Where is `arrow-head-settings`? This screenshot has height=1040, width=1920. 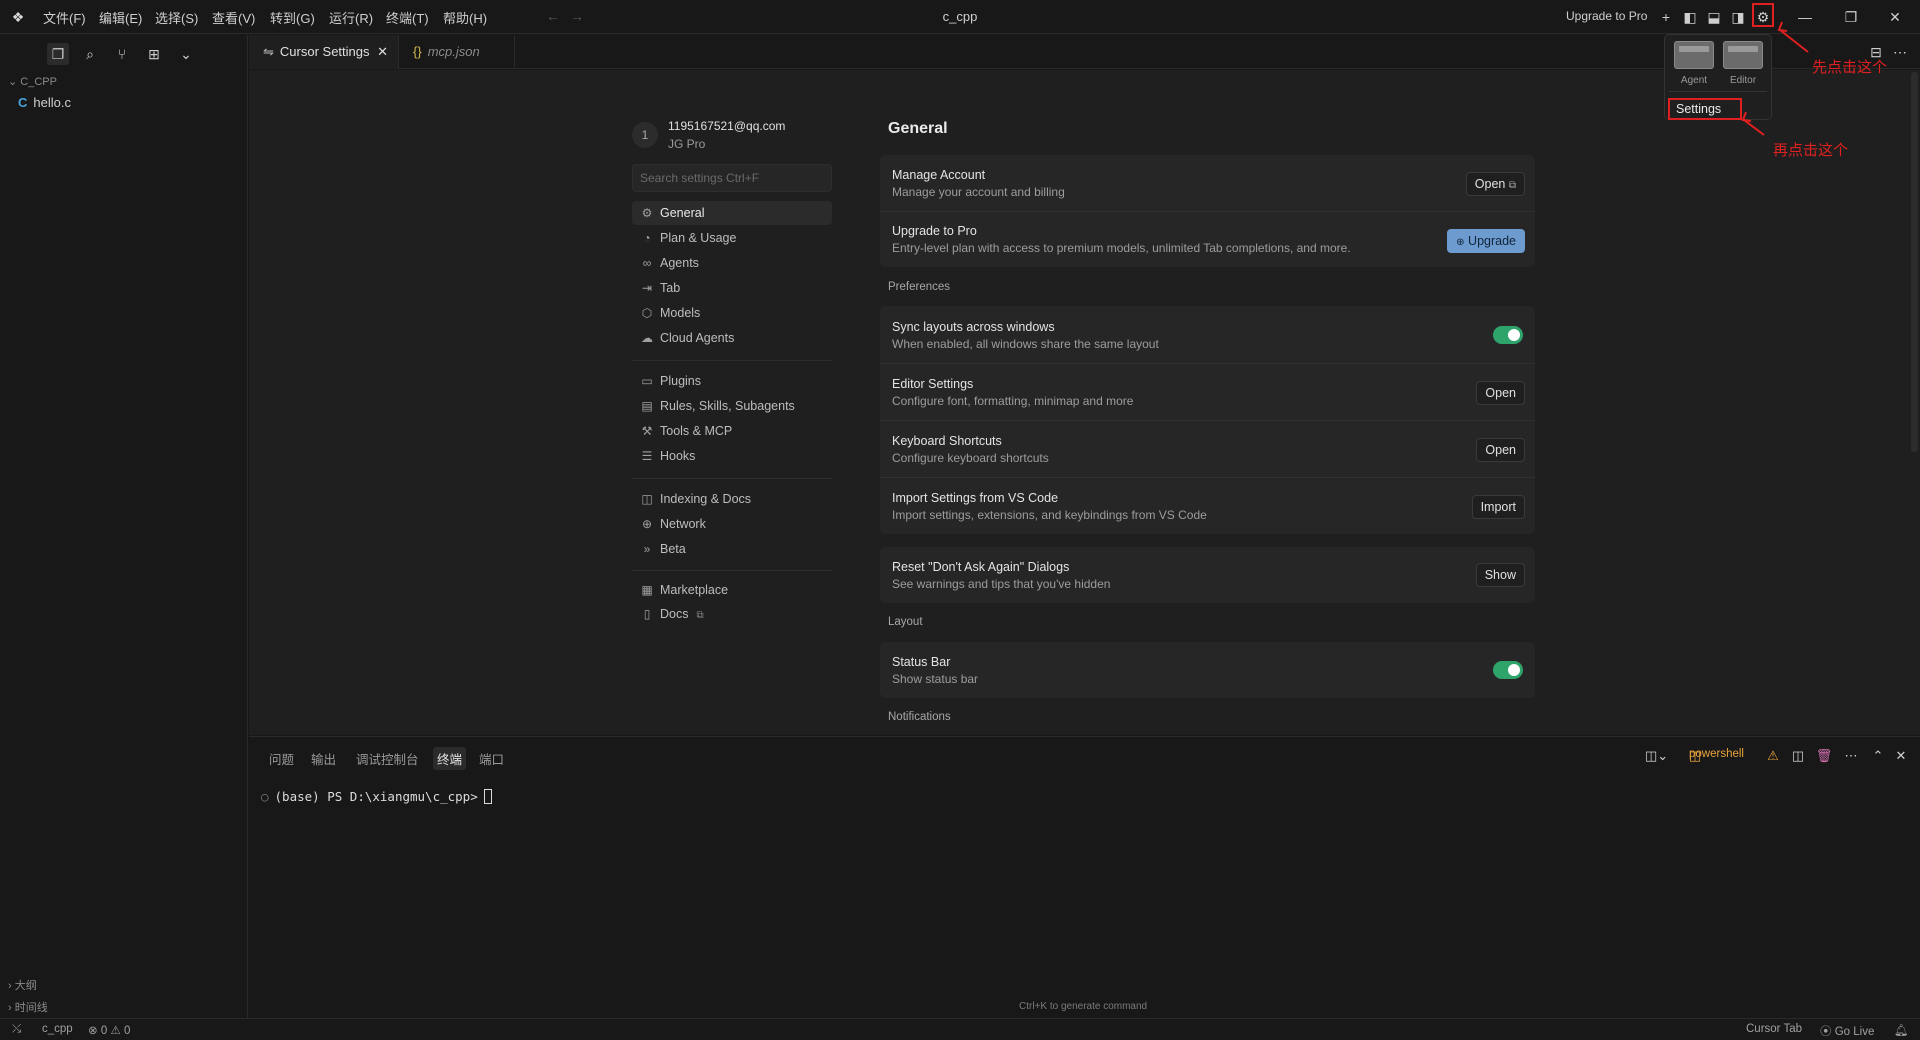
arrow-head-settings is located at coordinates (1746, 116).